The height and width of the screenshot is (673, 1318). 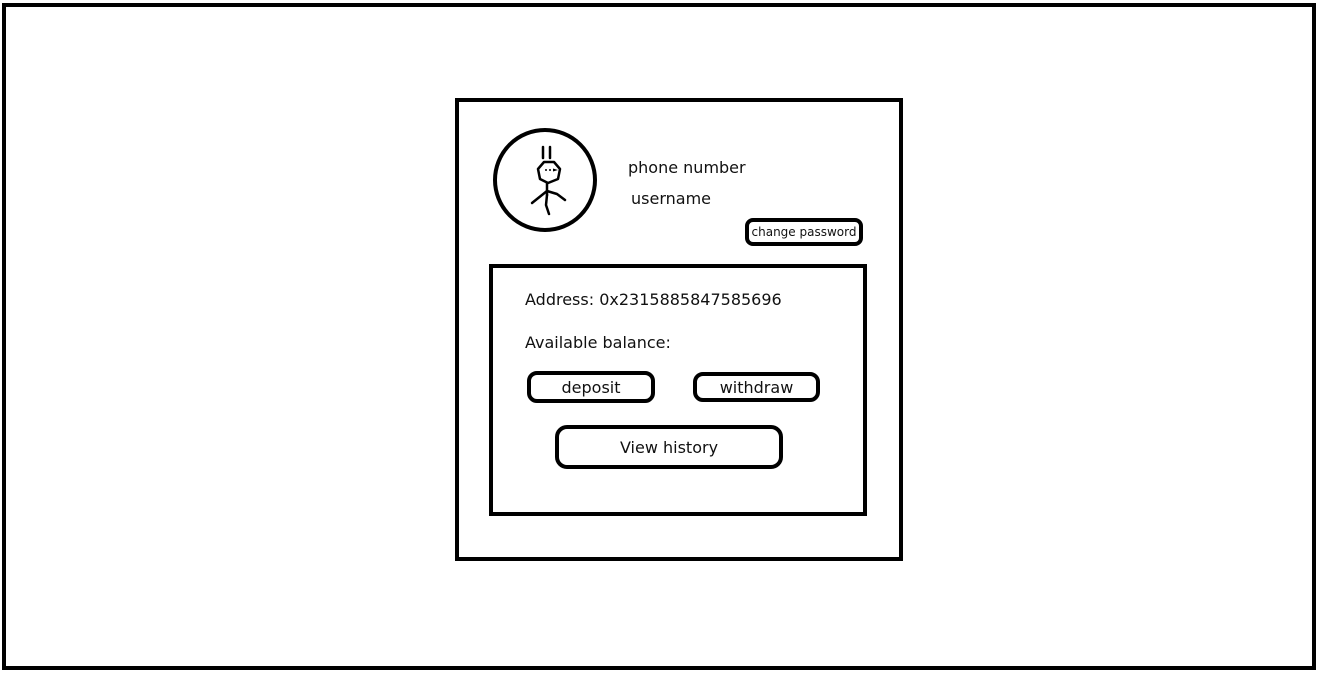 What do you see at coordinates (756, 387) in the screenshot?
I see `withdraw-button: withdraw` at bounding box center [756, 387].